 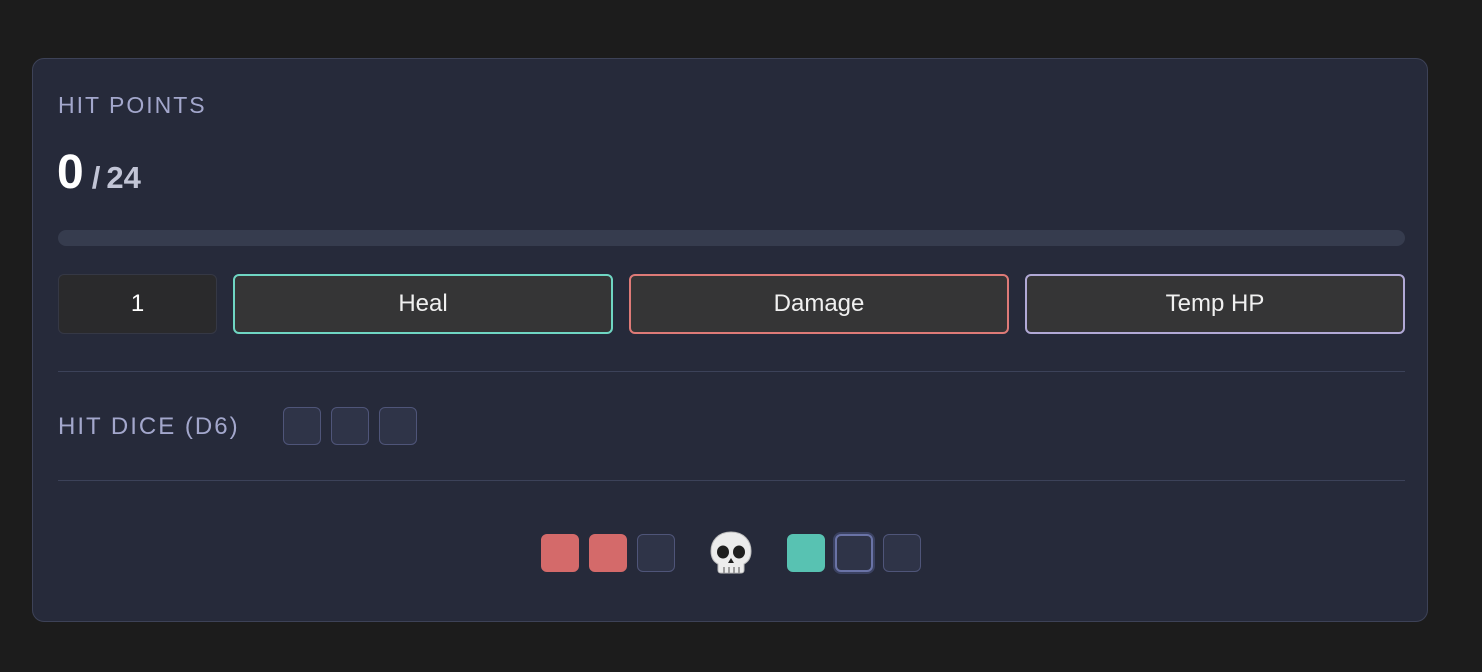 What do you see at coordinates (819, 304) in the screenshot?
I see `damage-button: Damage` at bounding box center [819, 304].